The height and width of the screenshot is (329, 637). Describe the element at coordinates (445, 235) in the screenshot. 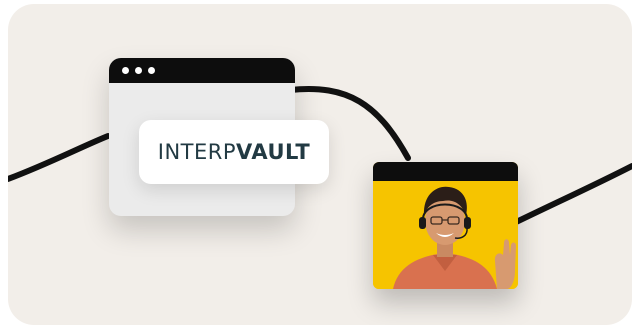

I see `person-photo` at that location.